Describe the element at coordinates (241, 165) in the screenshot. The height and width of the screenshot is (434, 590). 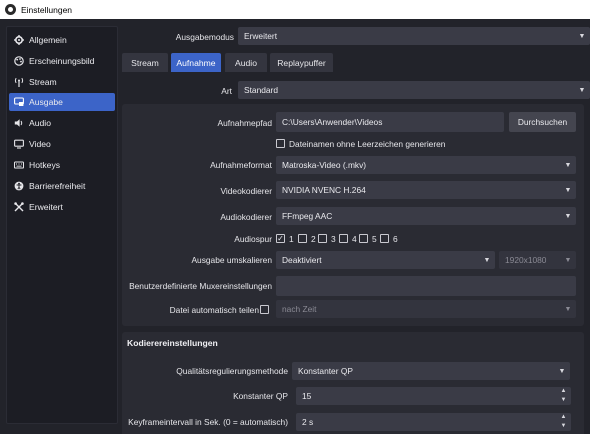
I see `recording-format-label: Aufnahmeformat` at that location.